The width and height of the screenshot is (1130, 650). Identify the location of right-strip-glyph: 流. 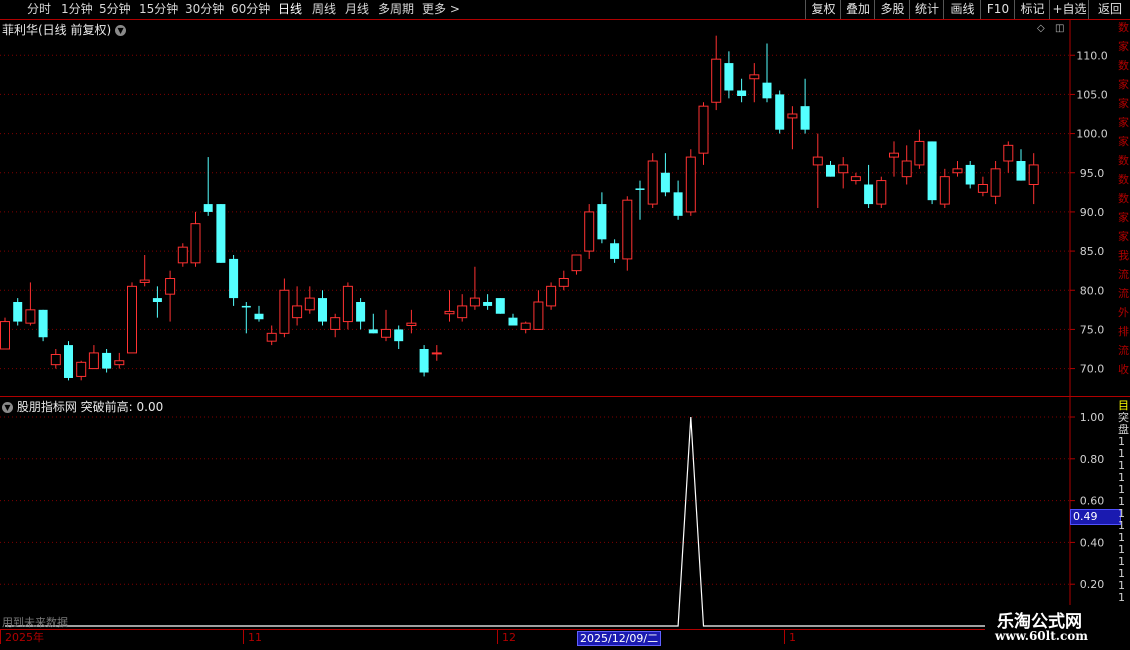
(1123, 275).